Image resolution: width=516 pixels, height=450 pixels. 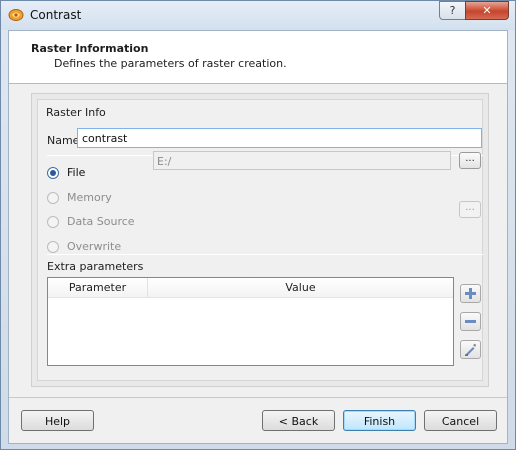 I want to click on column-header-parameter: Parameter, so click(x=98, y=287).